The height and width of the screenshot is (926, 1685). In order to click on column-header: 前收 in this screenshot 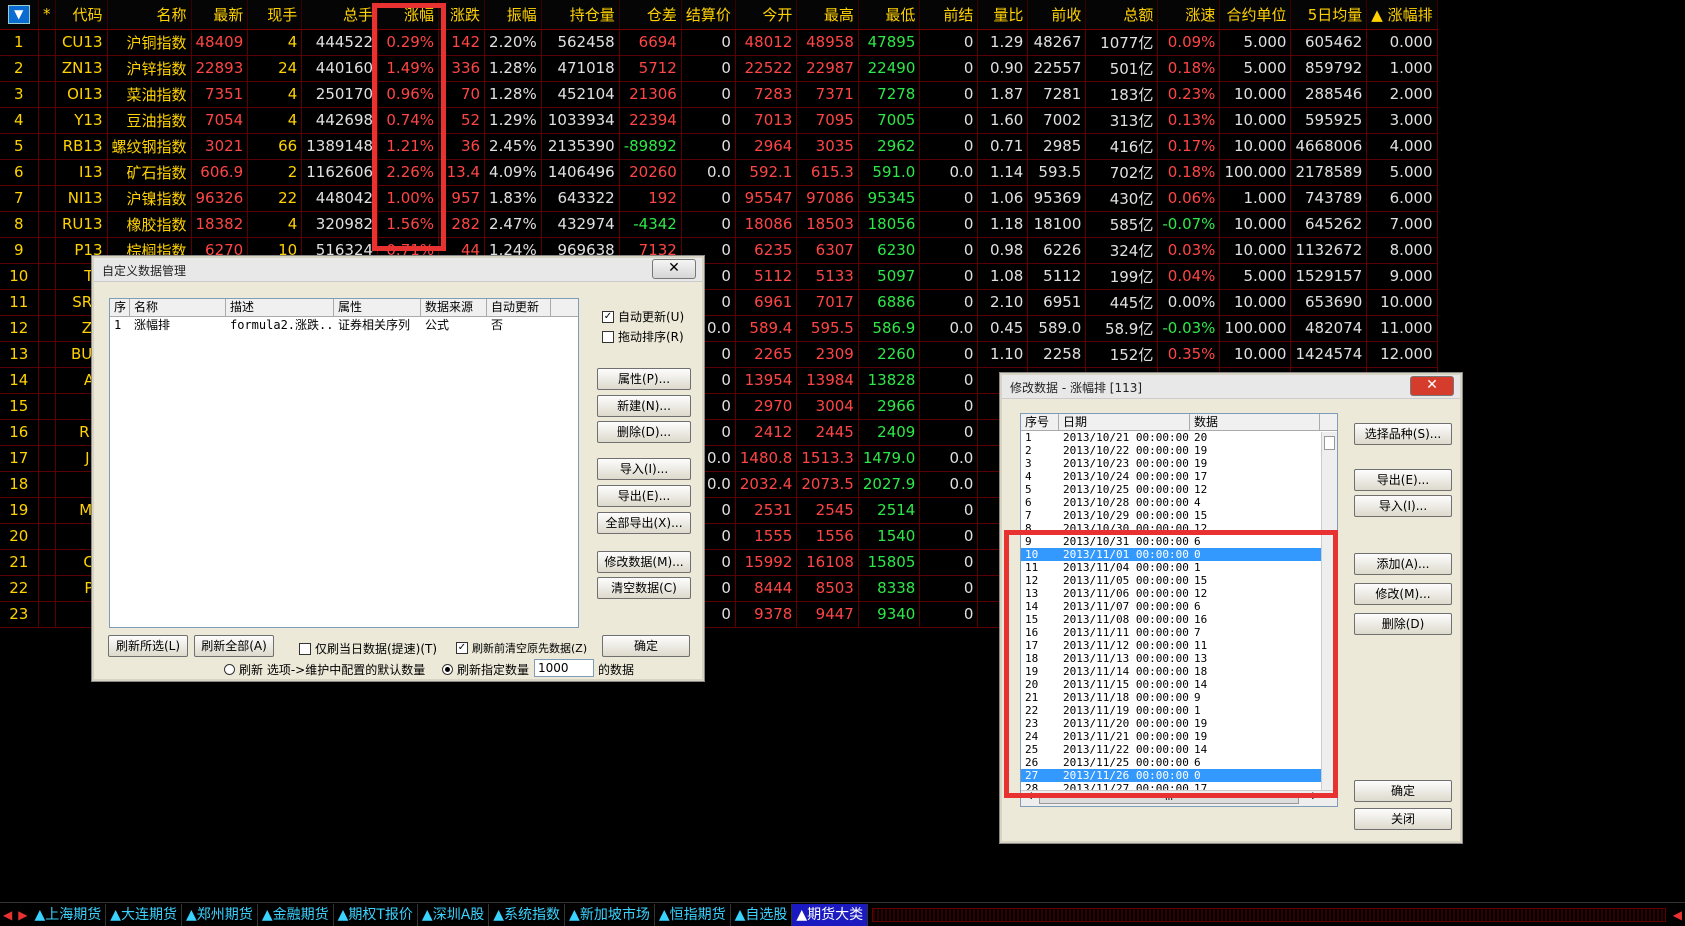, I will do `click(1057, 15)`.